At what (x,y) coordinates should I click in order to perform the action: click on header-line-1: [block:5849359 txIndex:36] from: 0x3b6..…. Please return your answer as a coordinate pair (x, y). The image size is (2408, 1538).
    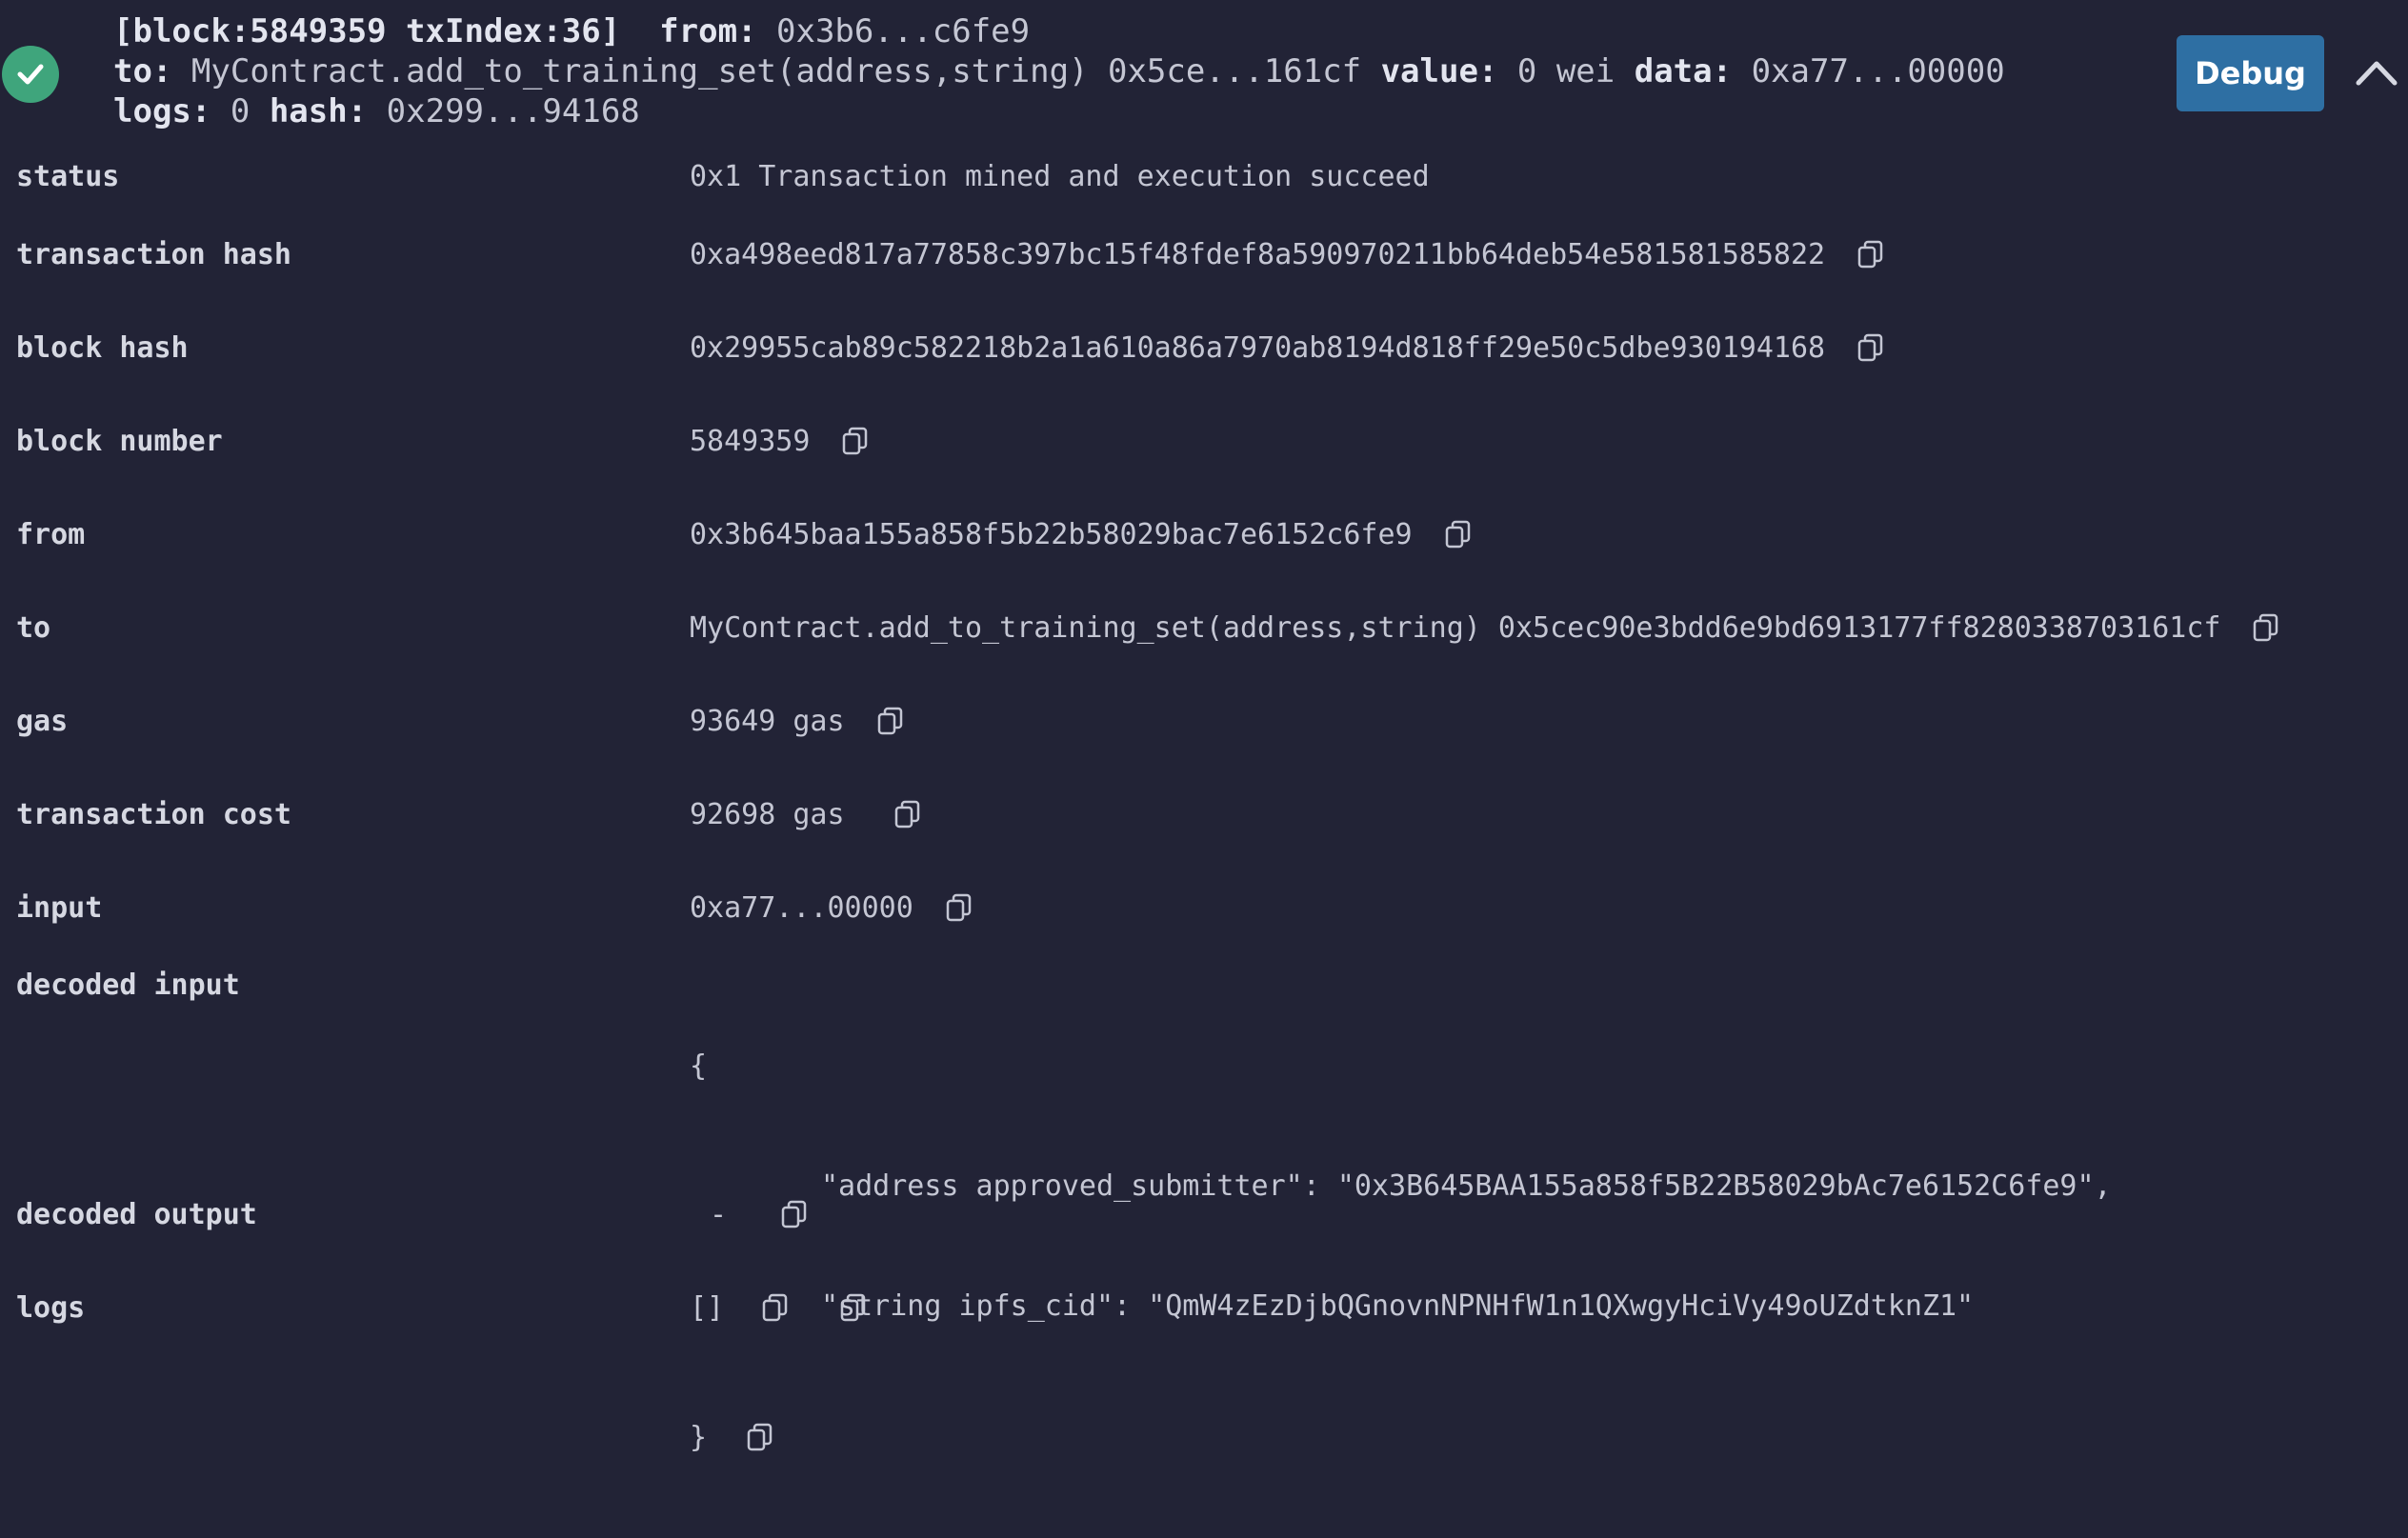
    Looking at the image, I should click on (571, 31).